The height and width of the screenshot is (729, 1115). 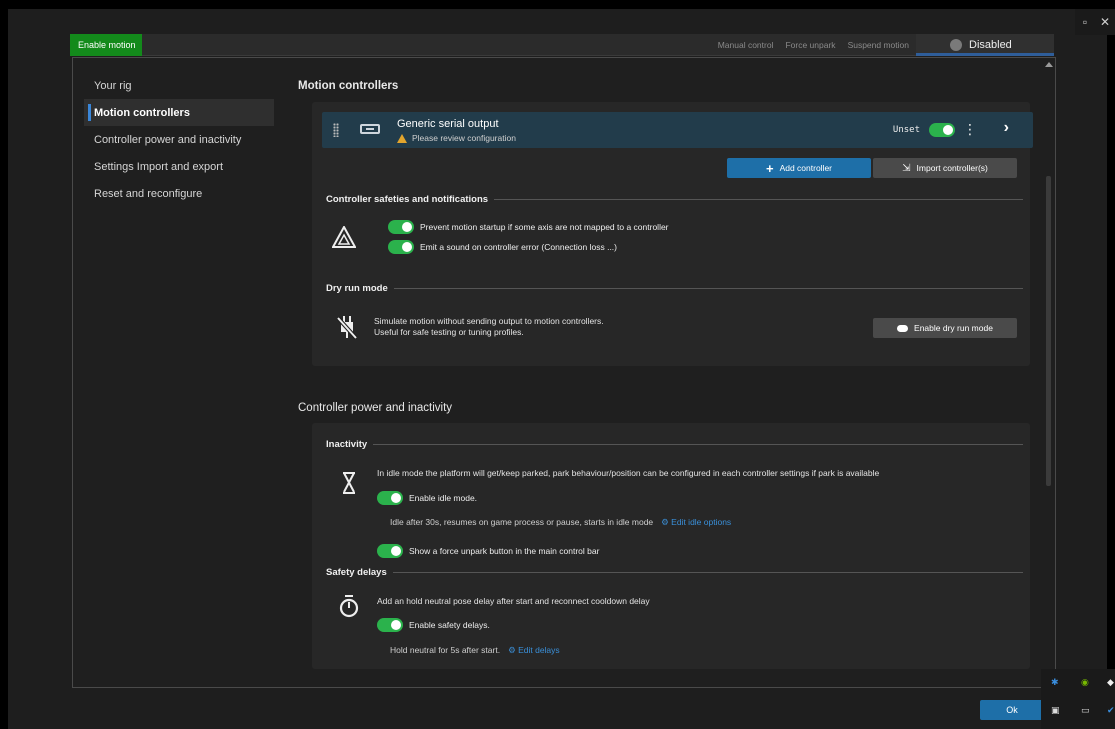 I want to click on suspend-motion-button: Suspend motion, so click(x=878, y=45).